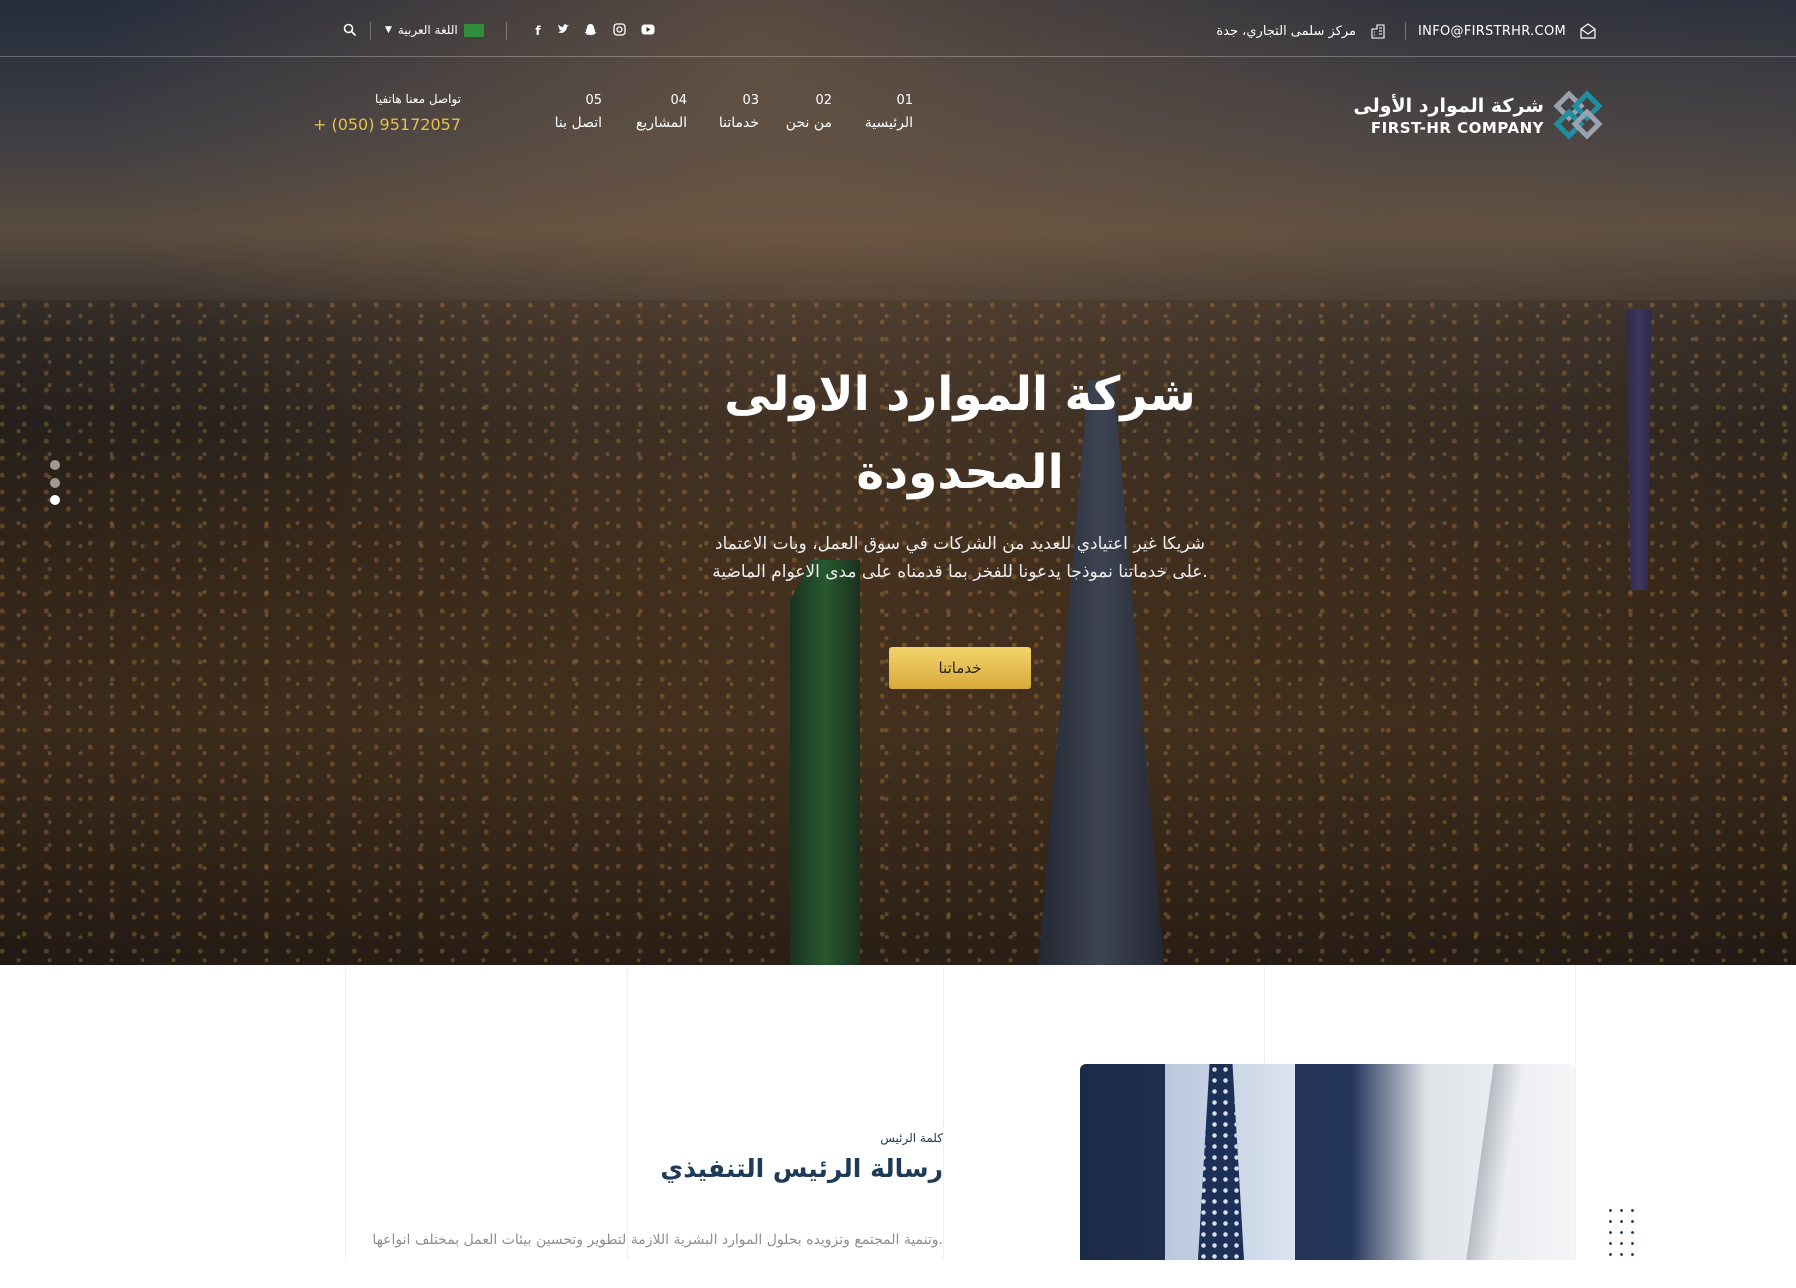  I want to click on nav-item-number: 04, so click(678, 100).